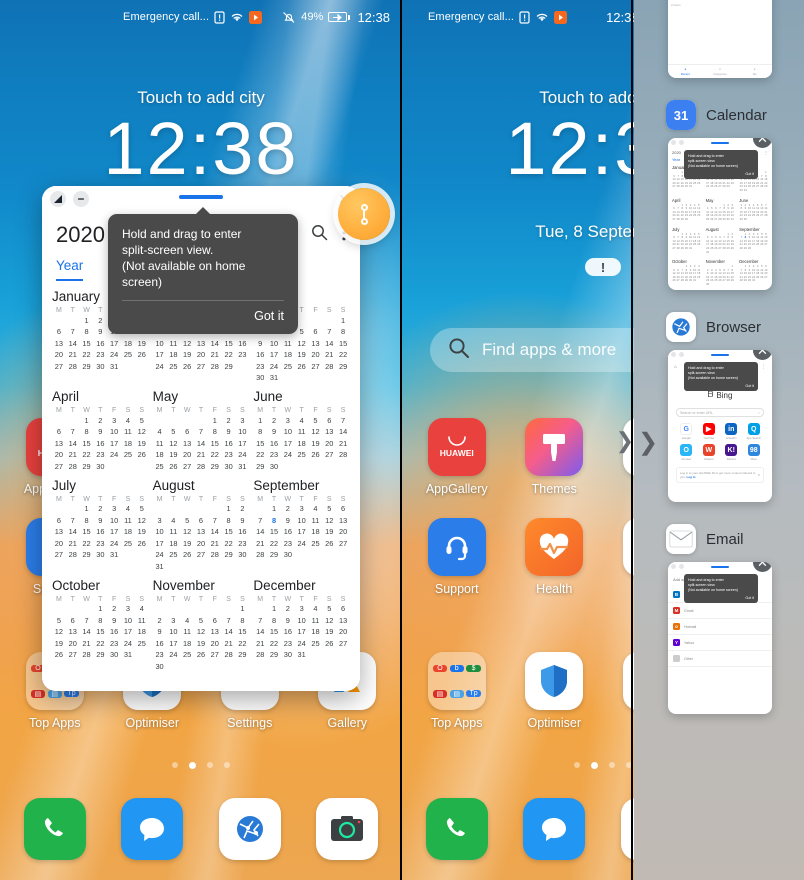 The height and width of the screenshot is (880, 804). Describe the element at coordinates (160, 432) in the screenshot. I see `calendar-day: 4` at that location.